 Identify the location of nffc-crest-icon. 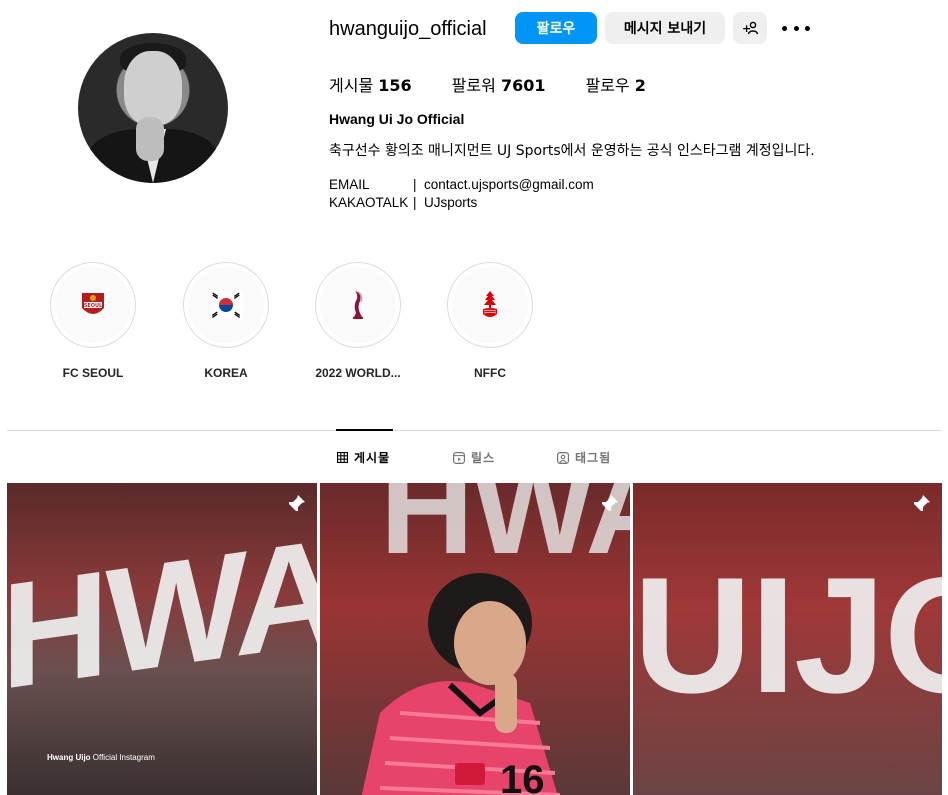
(490, 304).